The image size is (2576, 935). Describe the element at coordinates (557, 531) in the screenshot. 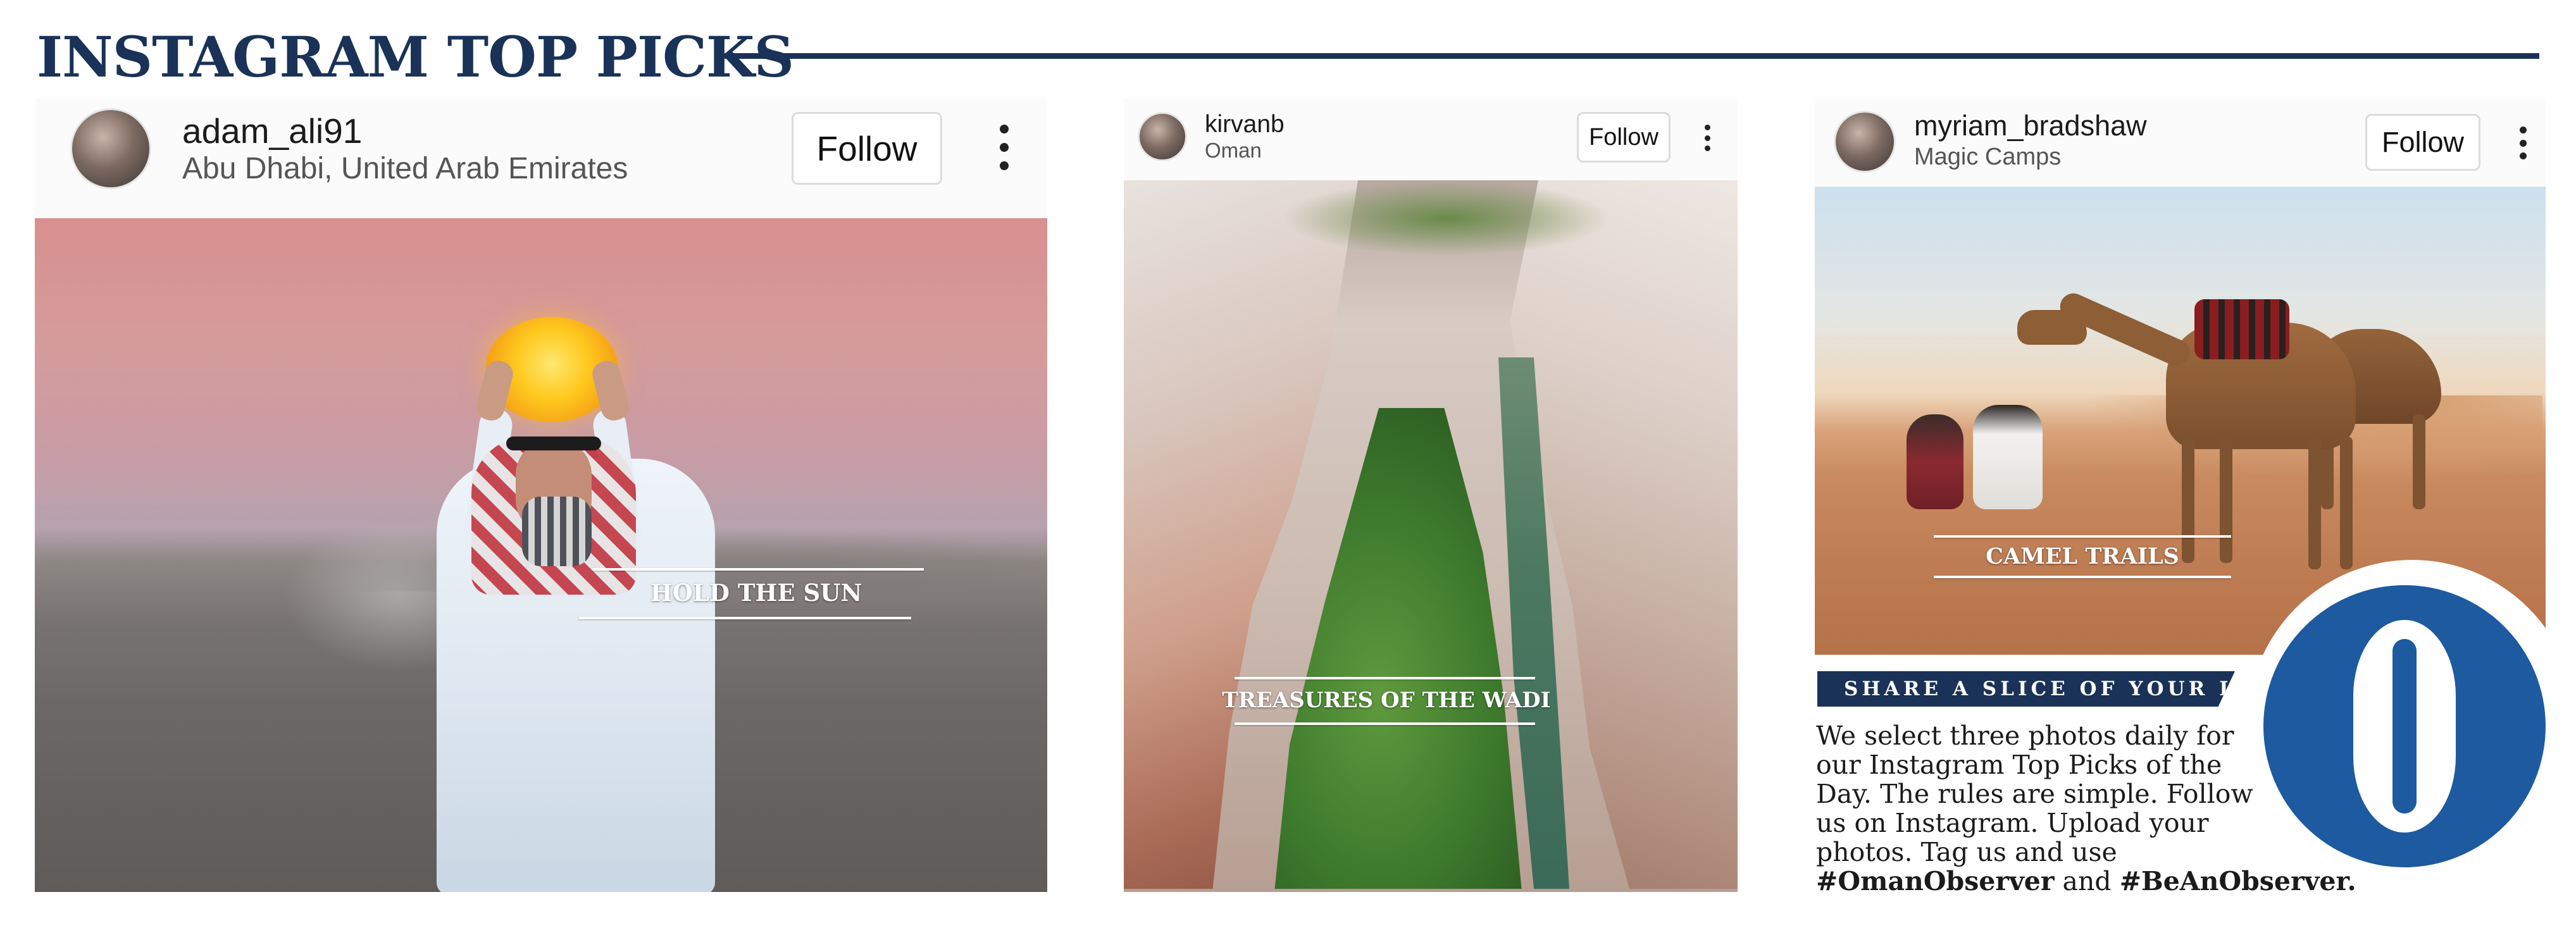

I see `photo-figure-mask` at that location.